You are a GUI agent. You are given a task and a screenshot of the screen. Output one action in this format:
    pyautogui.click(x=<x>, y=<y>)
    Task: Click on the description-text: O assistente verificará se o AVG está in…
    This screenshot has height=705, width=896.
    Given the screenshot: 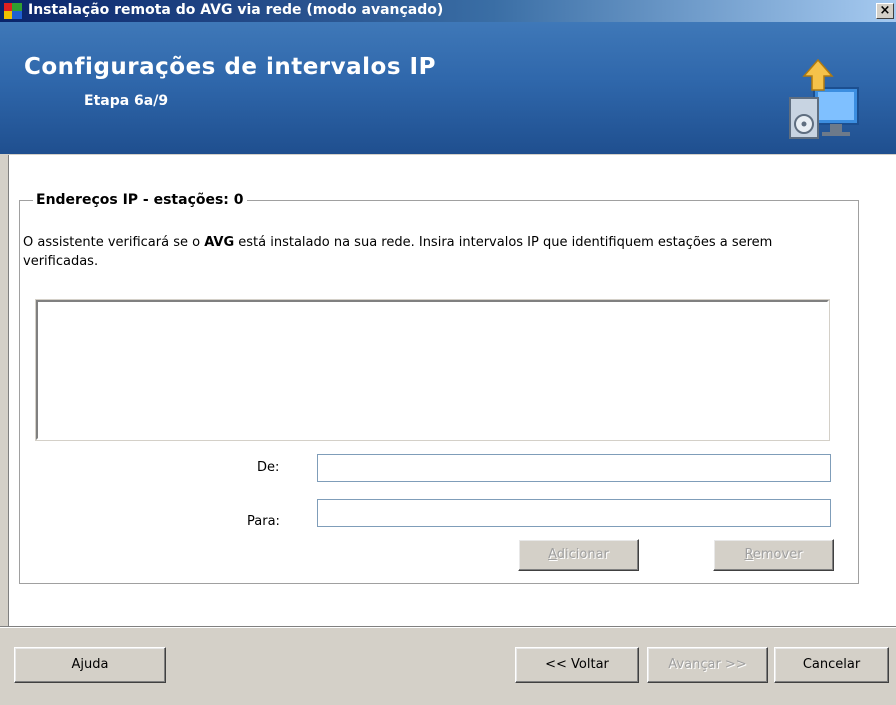 What is the action you would take?
    pyautogui.click(x=423, y=252)
    